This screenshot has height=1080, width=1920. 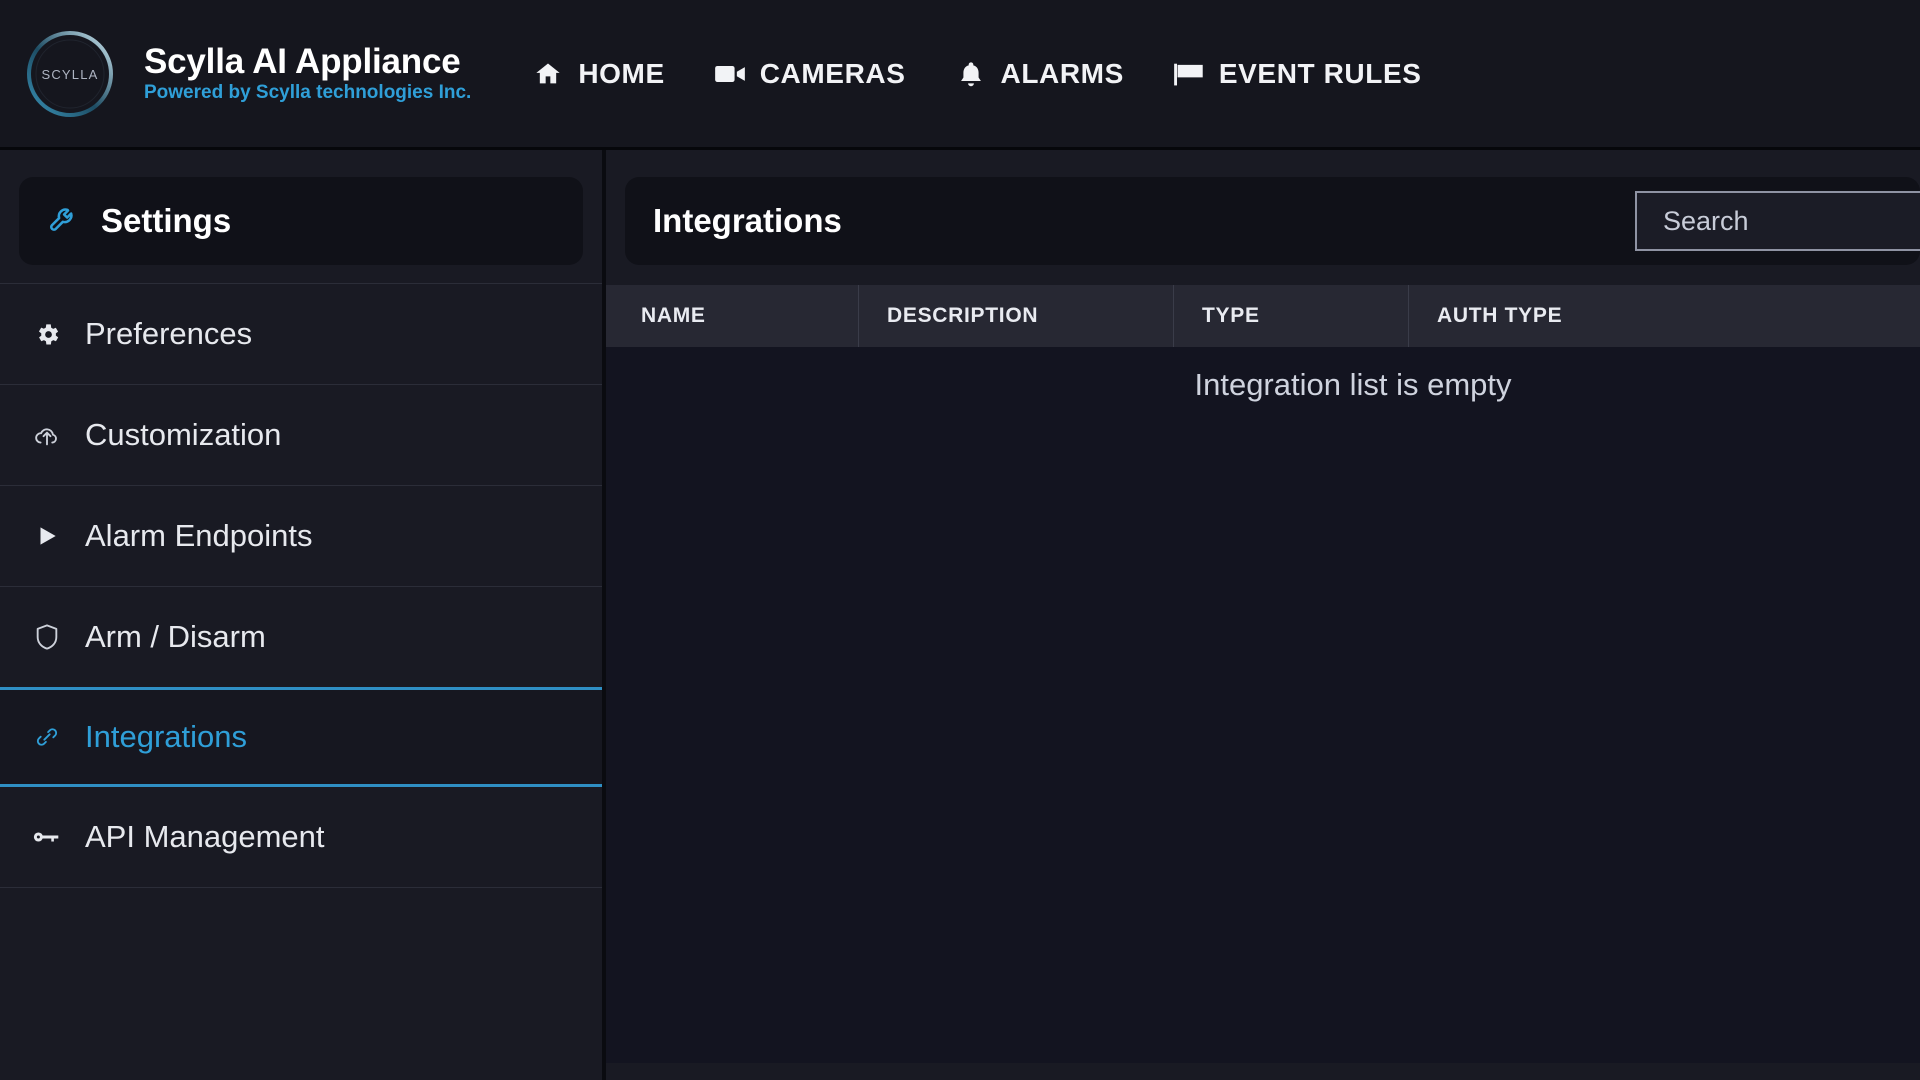 I want to click on table-header-row: NAME DESCRIPTION TYPE AUTH TYPE, so click(x=1263, y=316).